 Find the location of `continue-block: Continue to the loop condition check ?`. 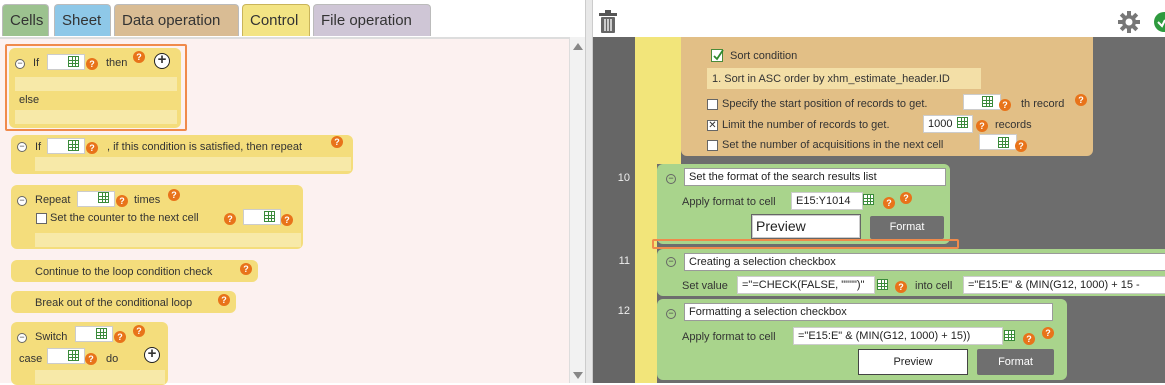

continue-block: Continue to the loop condition check ? is located at coordinates (134, 271).